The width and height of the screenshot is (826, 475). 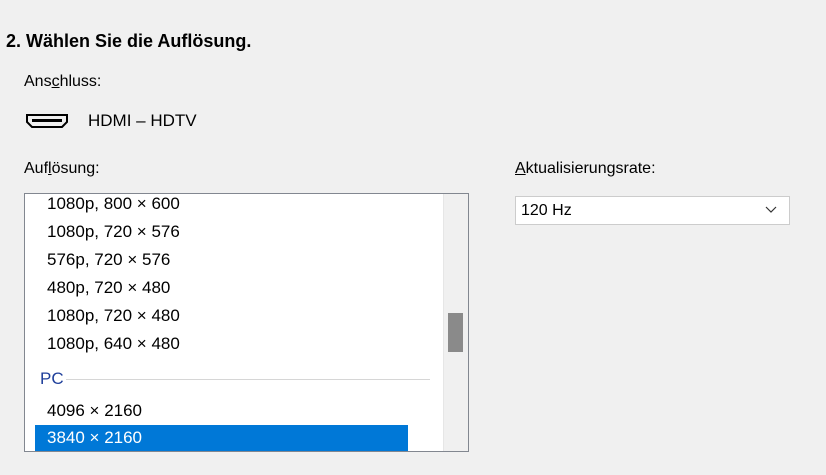 What do you see at coordinates (129, 41) in the screenshot?
I see `section-title: 2. Wählen Sie die Auflösung.` at bounding box center [129, 41].